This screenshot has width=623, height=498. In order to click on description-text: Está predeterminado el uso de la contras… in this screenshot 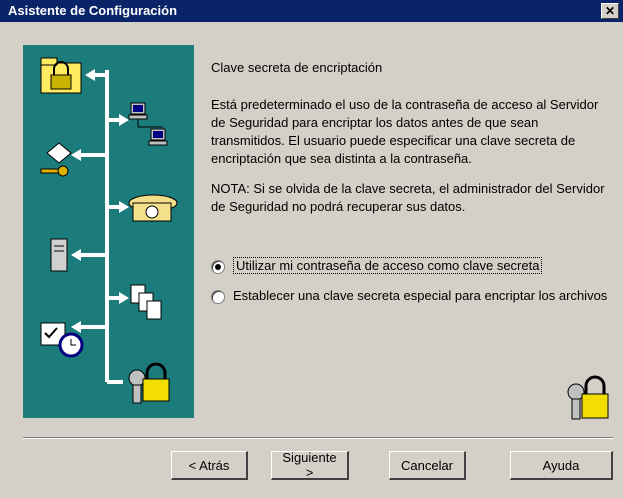, I will do `click(405, 131)`.